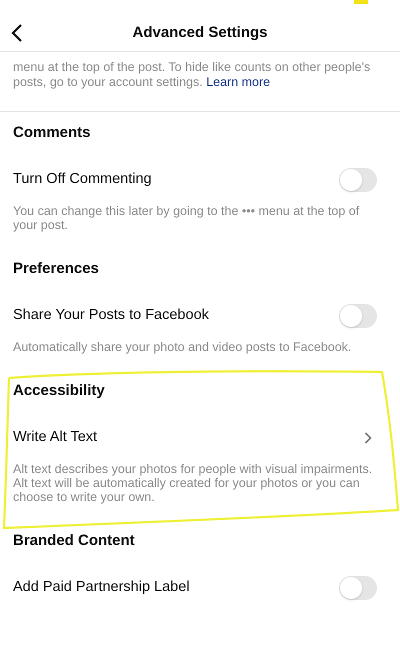 This screenshot has height=663, width=400. Describe the element at coordinates (82, 180) in the screenshot. I see `setting-label: Turn Off Commenting` at that location.